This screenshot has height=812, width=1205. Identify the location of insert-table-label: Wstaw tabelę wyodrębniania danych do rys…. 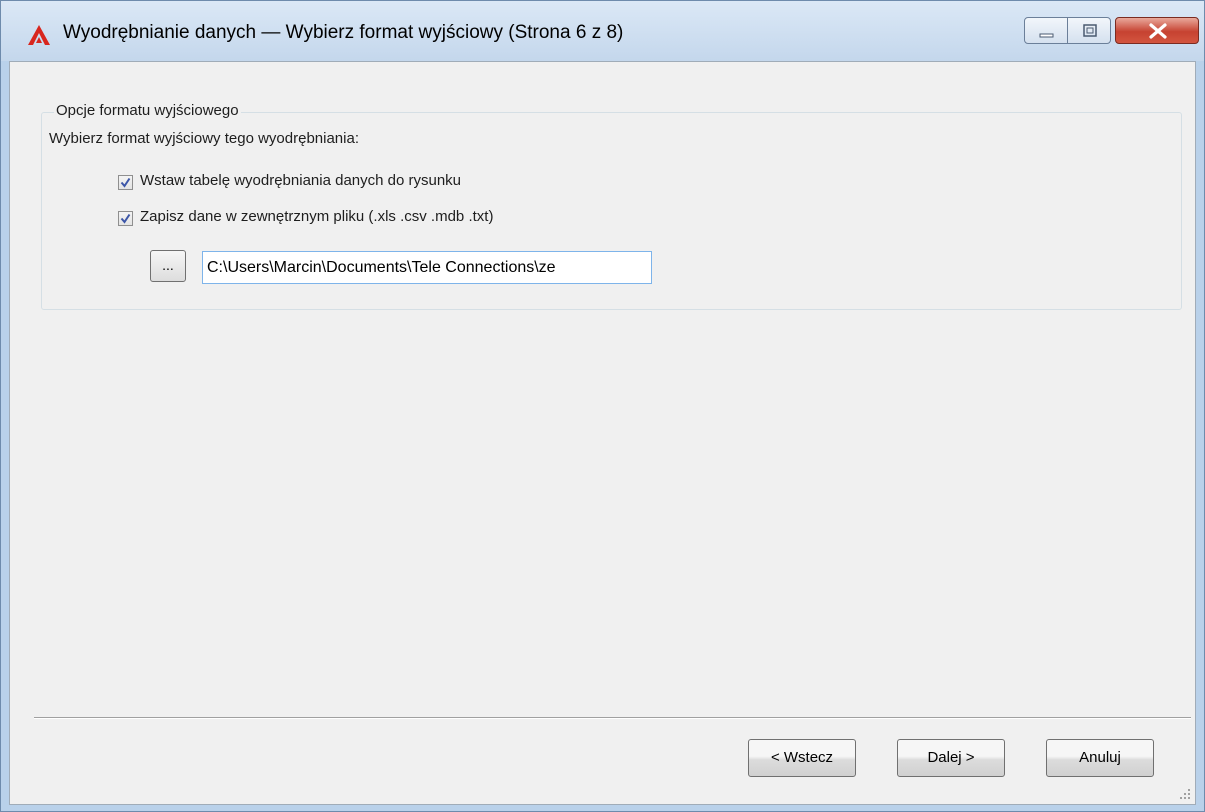
(300, 180).